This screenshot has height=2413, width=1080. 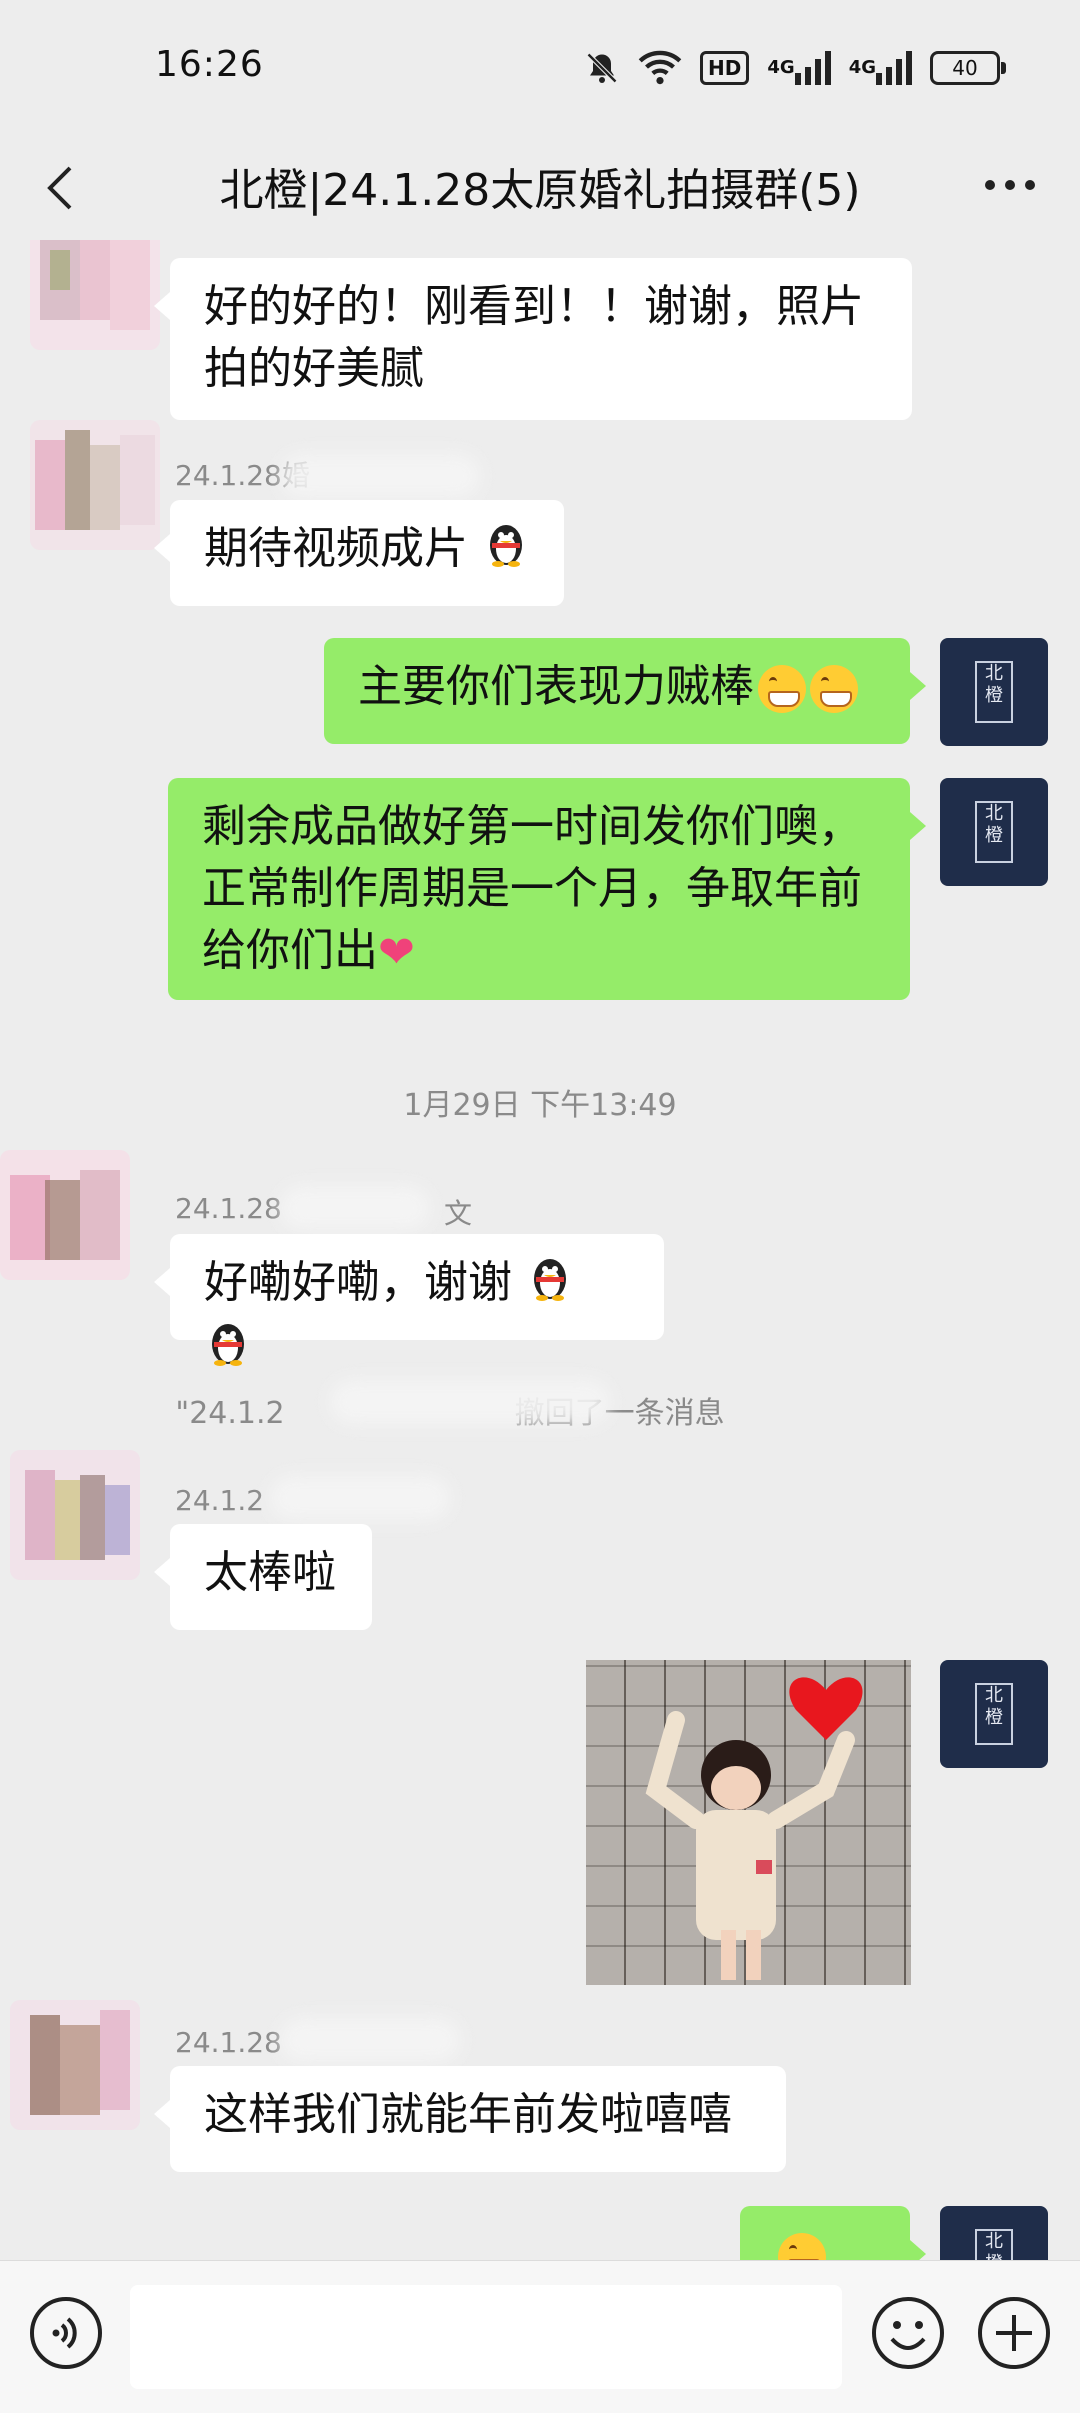 I want to click on status-time: 16:26, so click(x=209, y=64).